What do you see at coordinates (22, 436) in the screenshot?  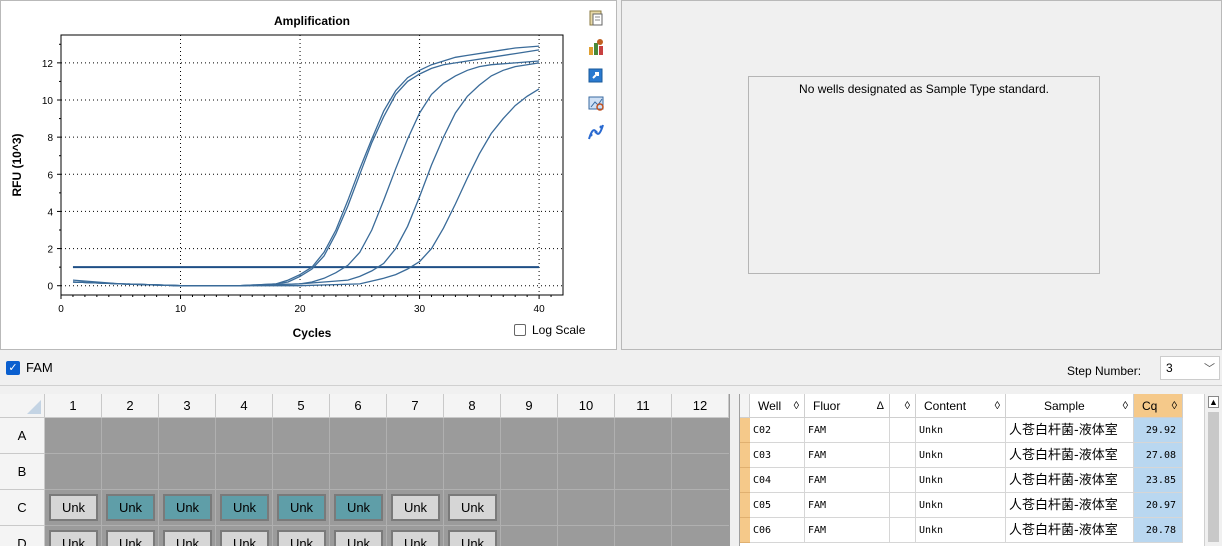 I see `row-header-A: A` at bounding box center [22, 436].